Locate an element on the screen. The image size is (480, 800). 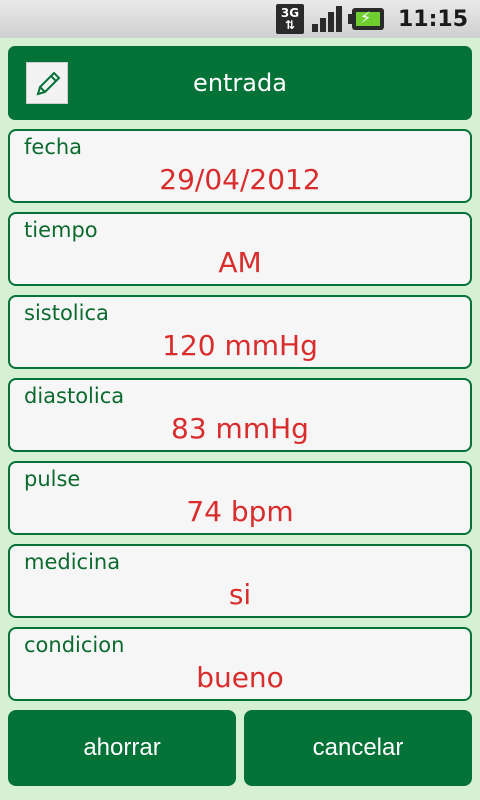
cancel-button: cancelar is located at coordinates (358, 748).